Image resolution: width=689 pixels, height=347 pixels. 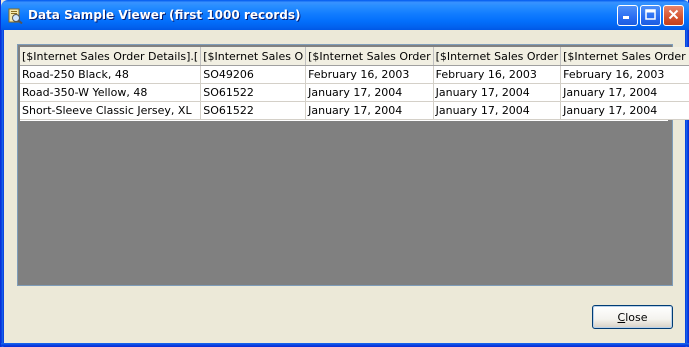 I want to click on minimize-icon, so click(x=627, y=16).